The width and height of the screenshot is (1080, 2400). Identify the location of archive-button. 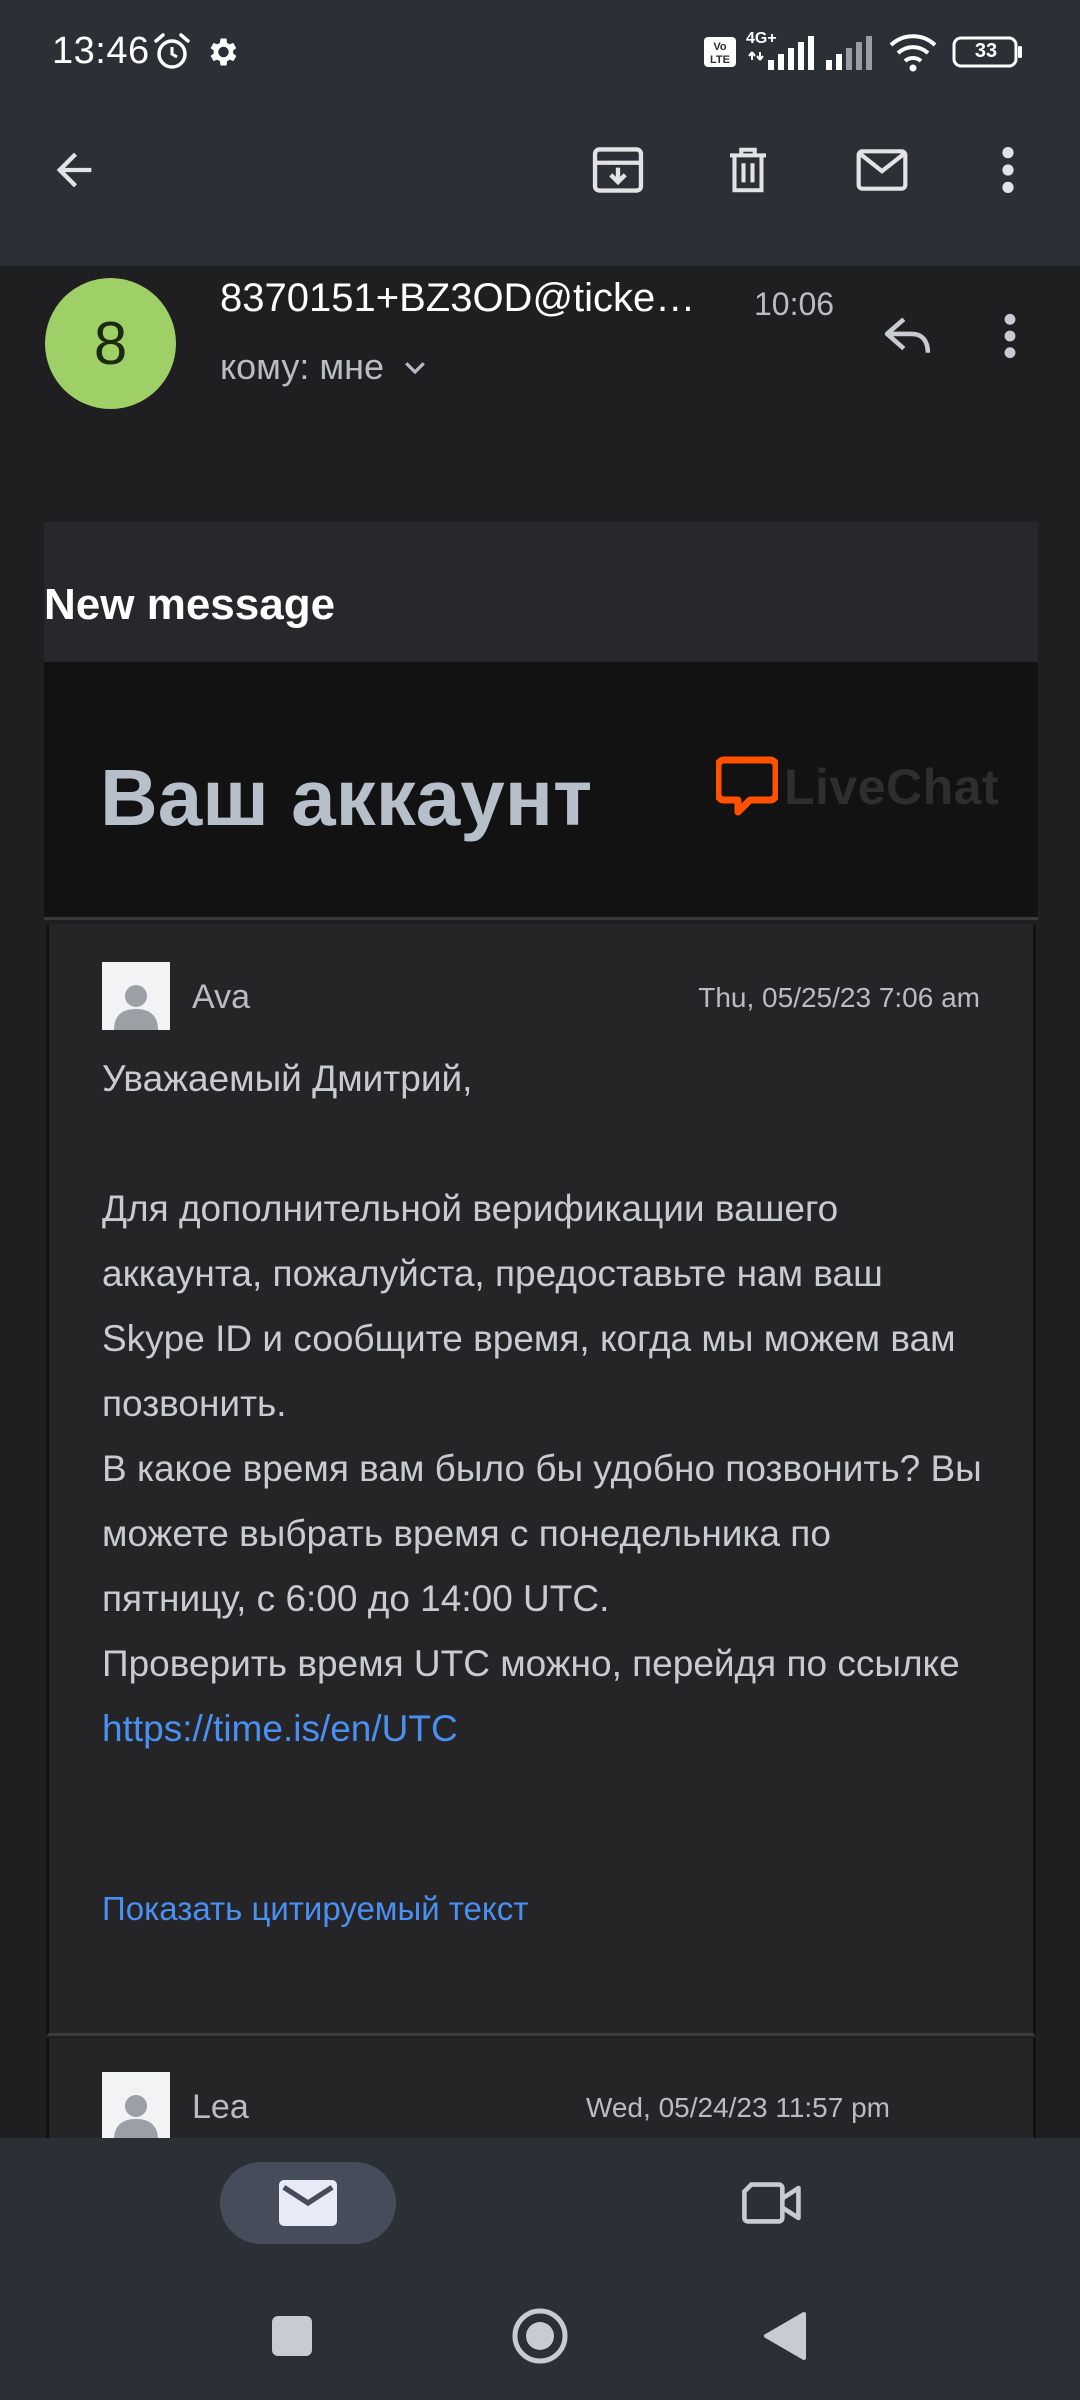
(618, 170).